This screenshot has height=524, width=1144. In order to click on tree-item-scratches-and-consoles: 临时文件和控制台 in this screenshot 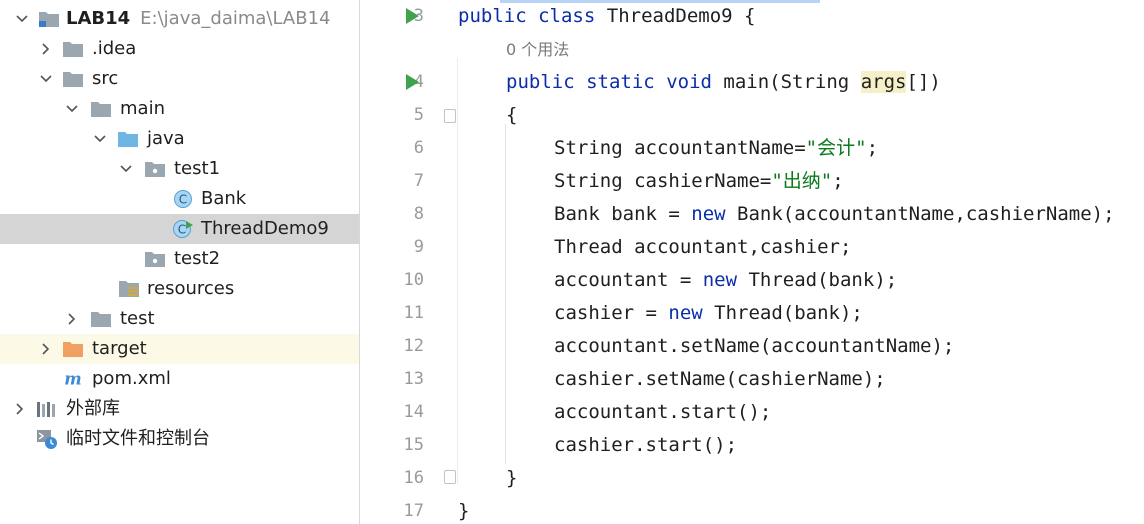, I will do `click(179, 439)`.